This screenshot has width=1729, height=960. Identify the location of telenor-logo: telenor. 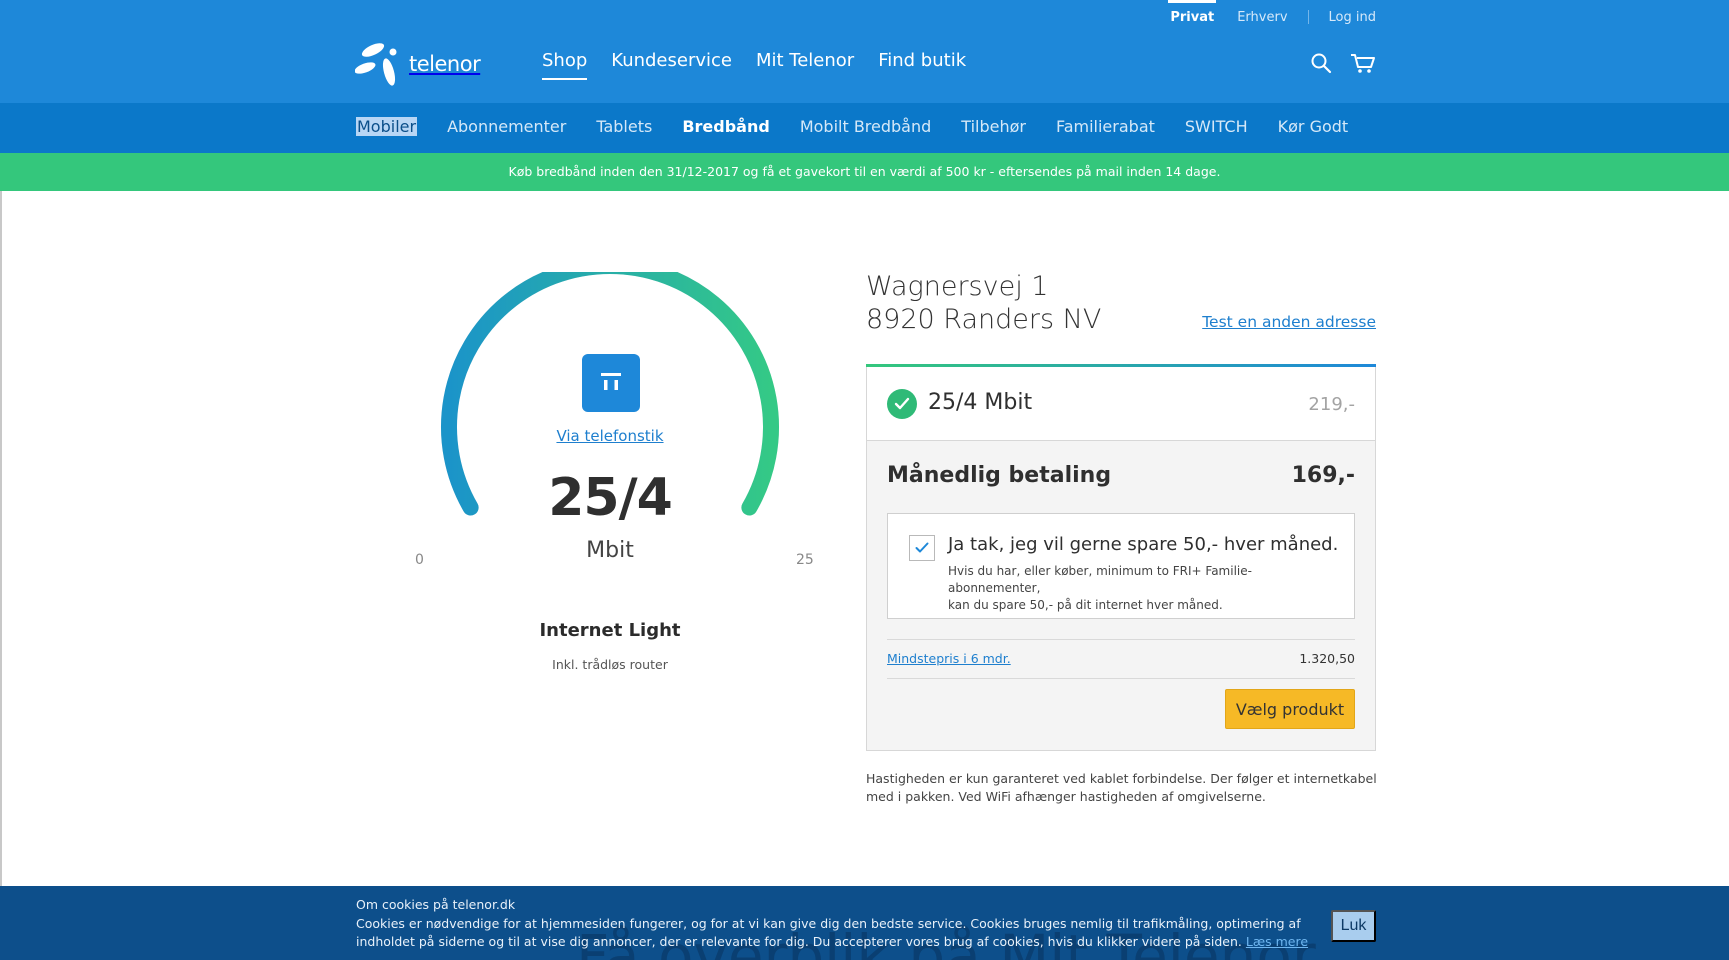
(418, 64).